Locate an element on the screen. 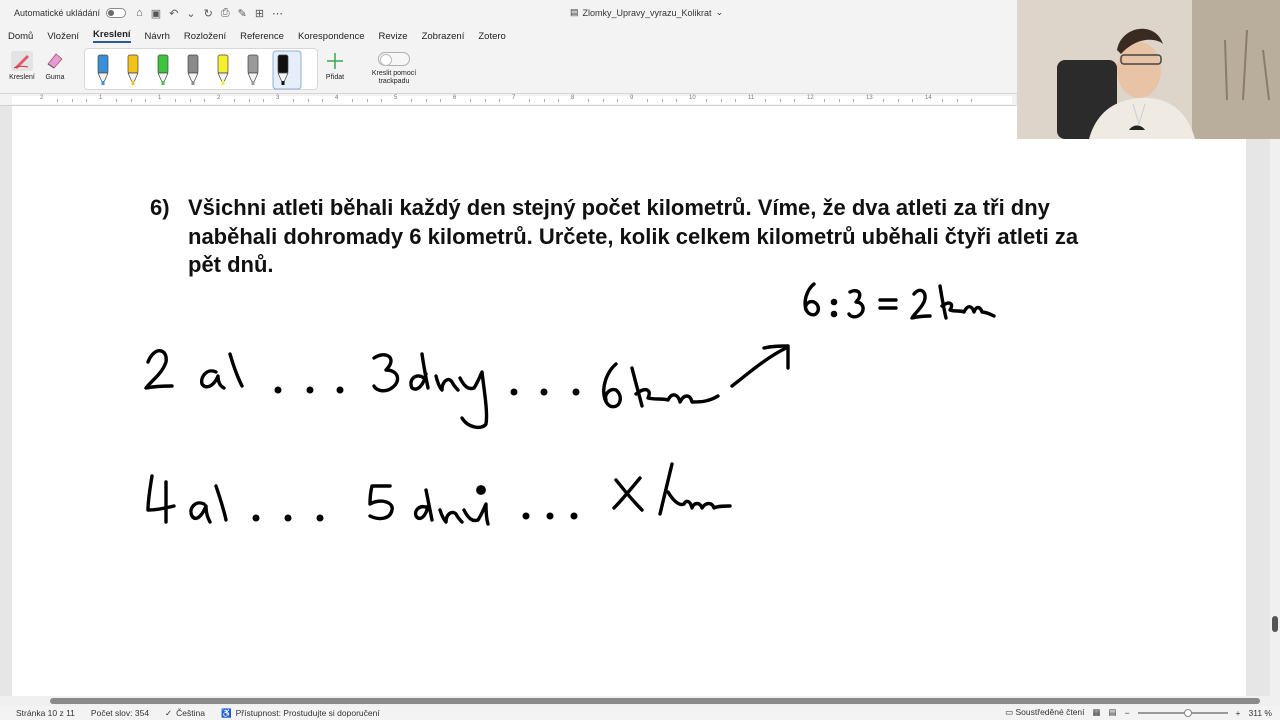  redo-icon: ↻ is located at coordinates (208, 13).